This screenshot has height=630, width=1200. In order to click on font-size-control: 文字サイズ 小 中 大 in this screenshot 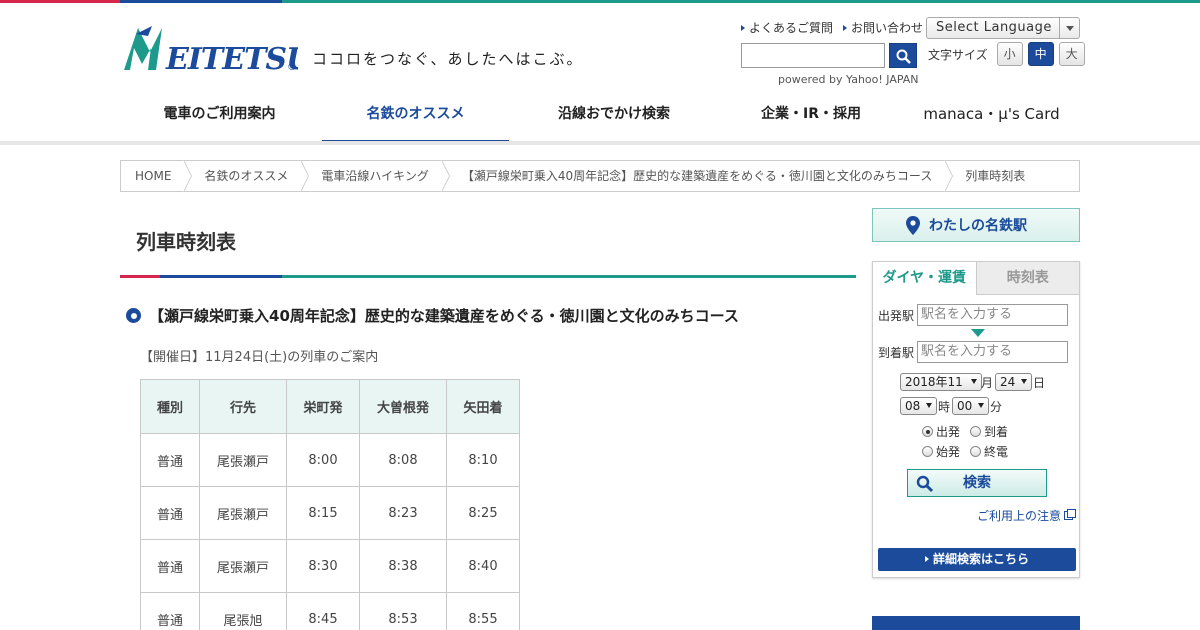, I will do `click(1006, 54)`.